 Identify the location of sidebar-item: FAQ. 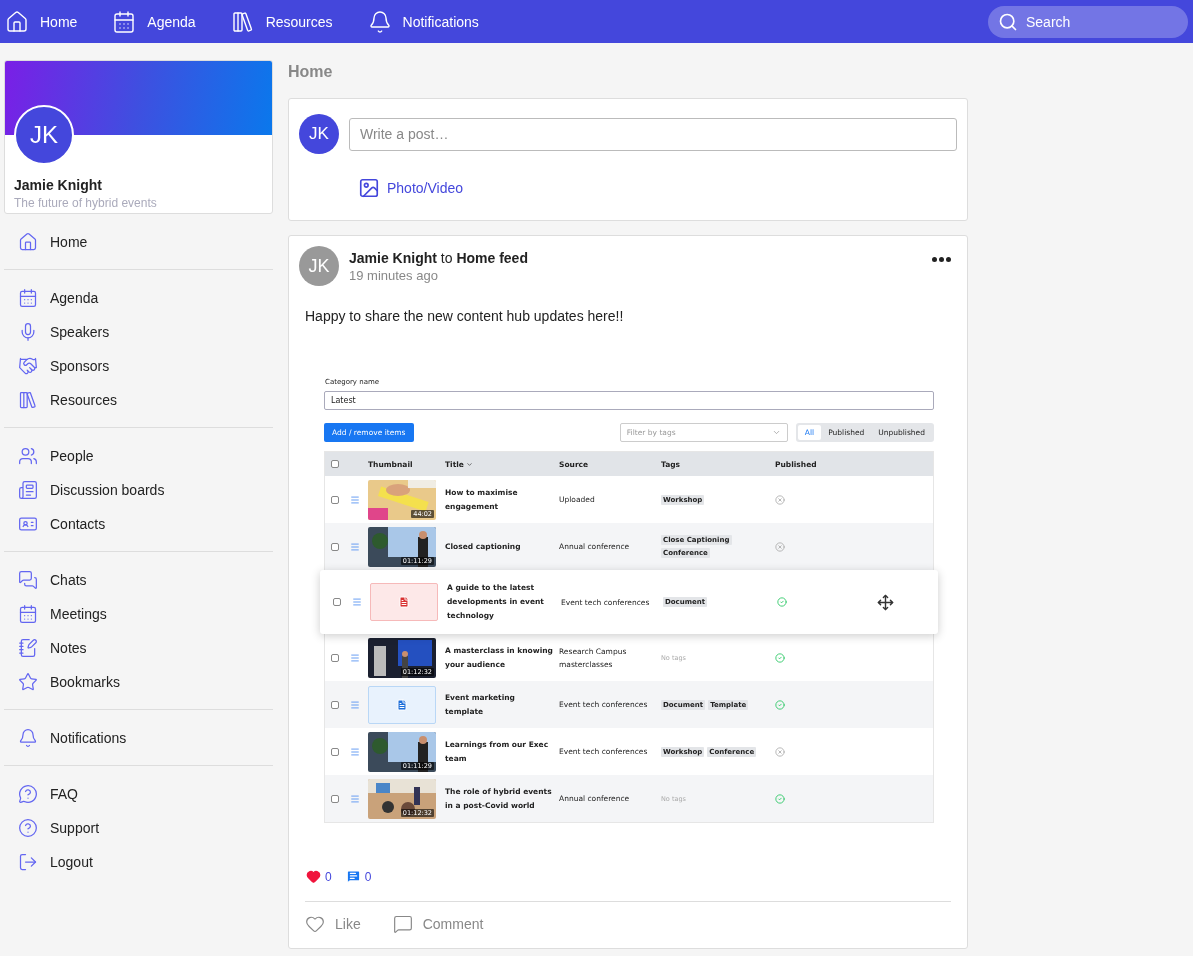
(138, 794).